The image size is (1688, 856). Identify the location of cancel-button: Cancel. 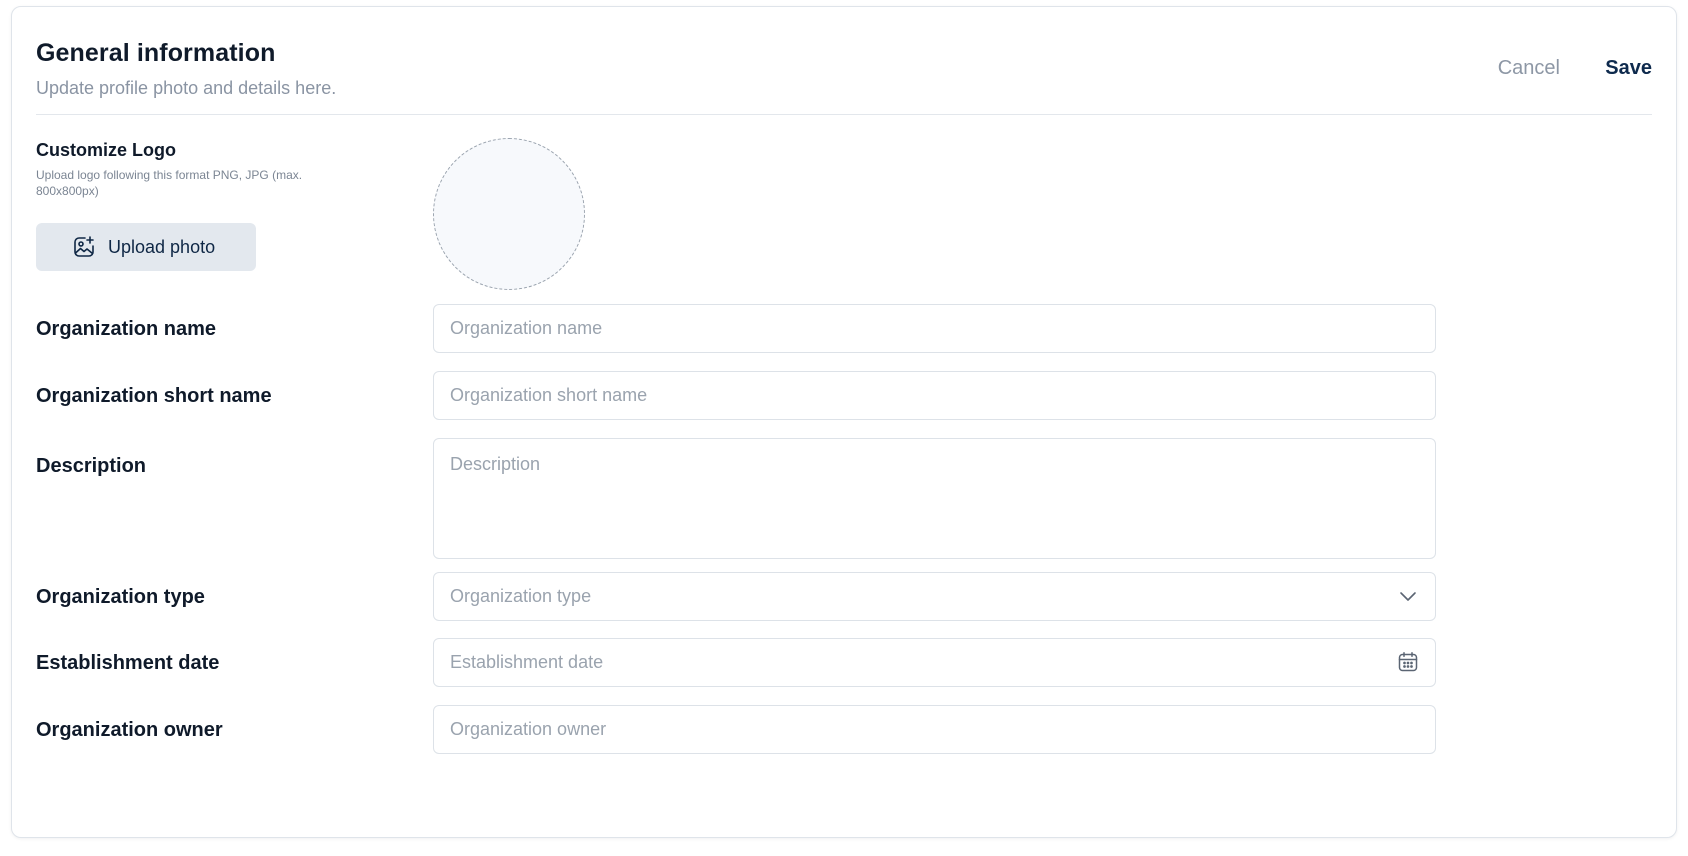
(1529, 68).